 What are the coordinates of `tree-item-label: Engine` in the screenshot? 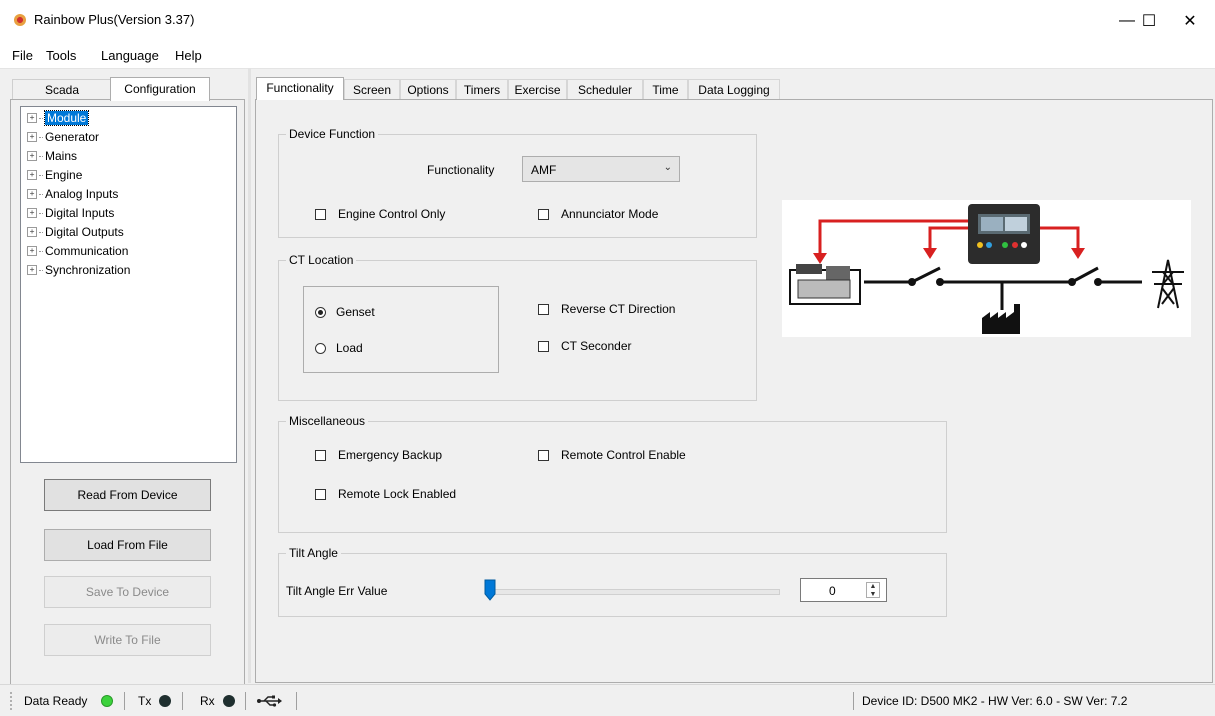 It's located at (64, 175).